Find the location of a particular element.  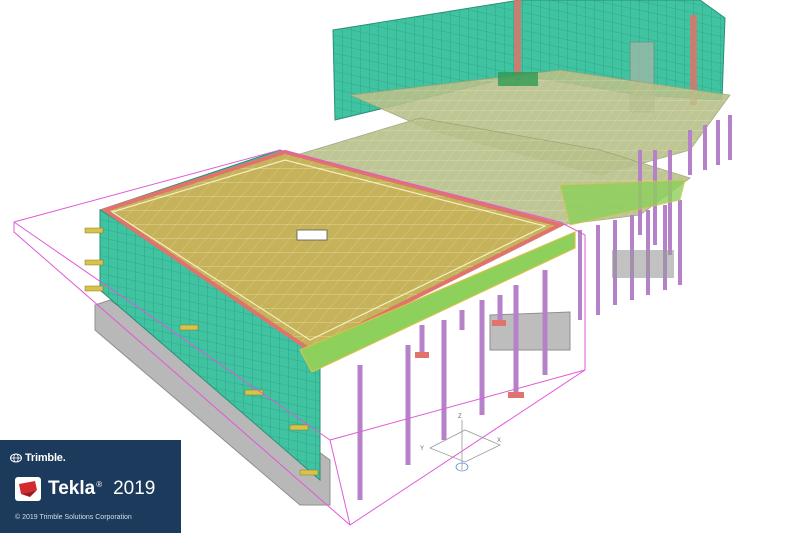

tekla-title-row: Tekla® 2019 is located at coordinates (85, 489).